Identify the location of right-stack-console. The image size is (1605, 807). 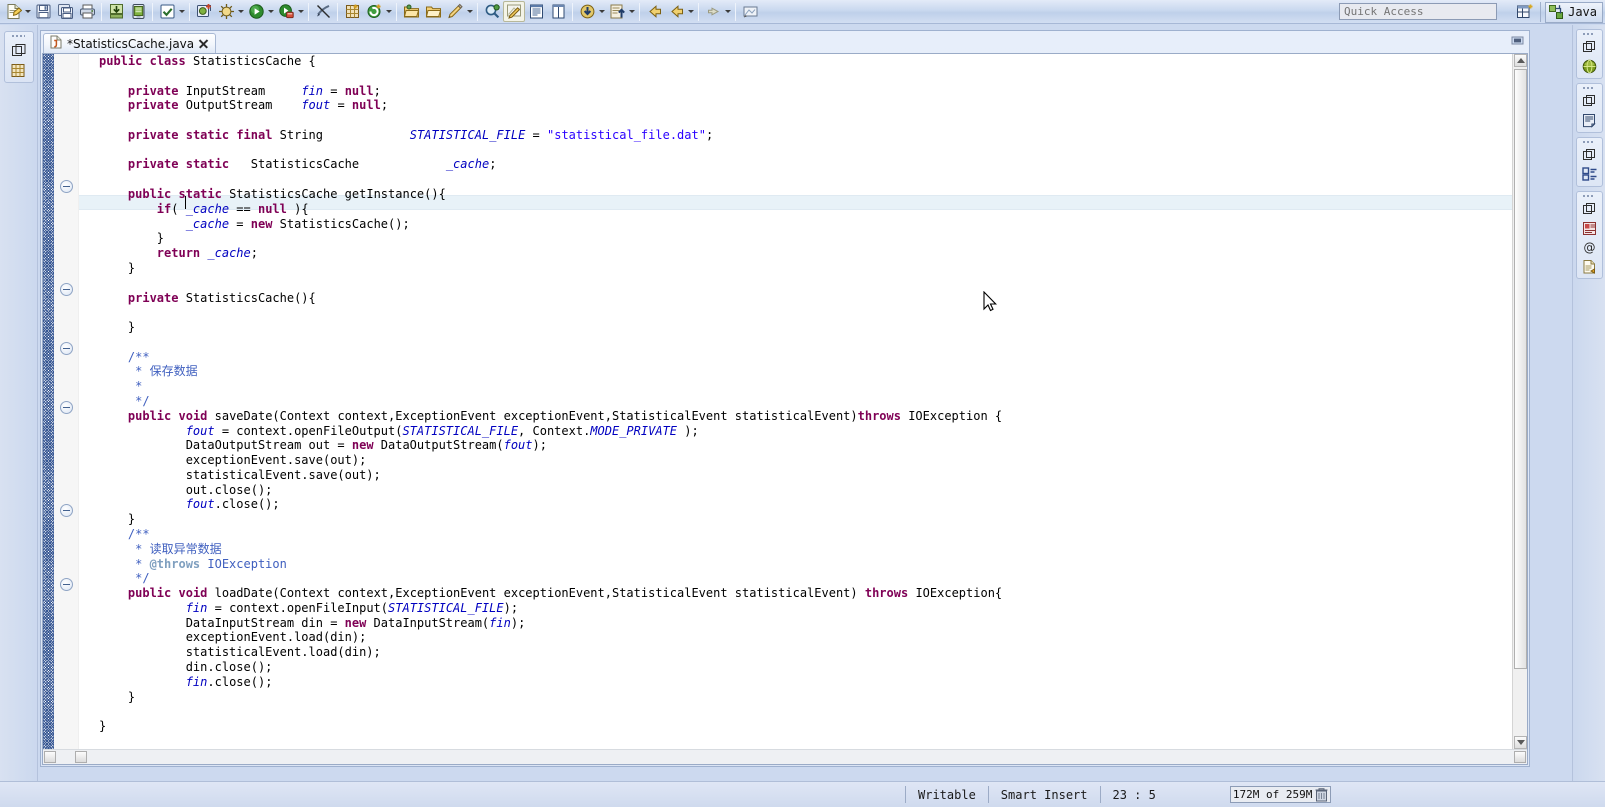
(1589, 108).